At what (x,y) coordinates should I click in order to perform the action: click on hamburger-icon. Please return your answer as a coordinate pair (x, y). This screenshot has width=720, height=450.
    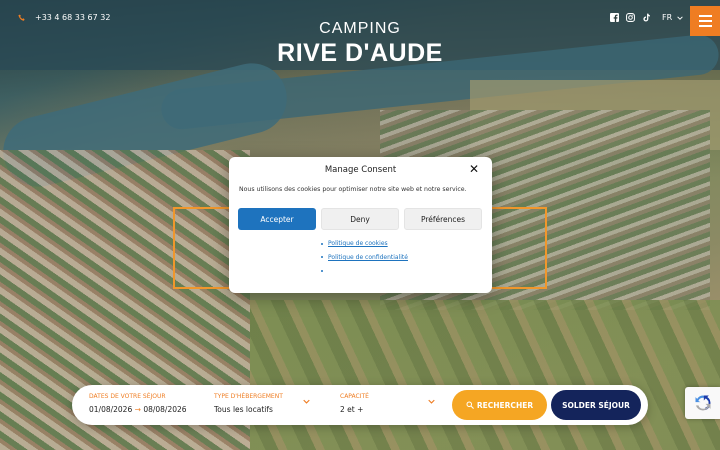
    Looking at the image, I should click on (705, 16).